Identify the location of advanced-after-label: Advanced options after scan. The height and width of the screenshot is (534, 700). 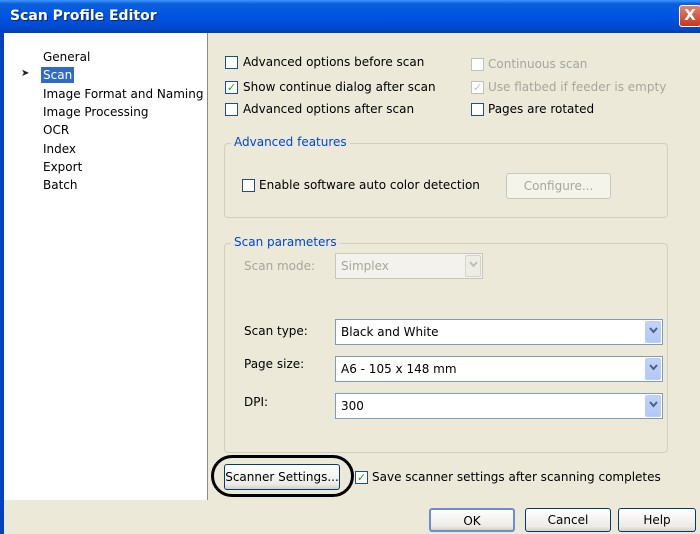
(329, 109).